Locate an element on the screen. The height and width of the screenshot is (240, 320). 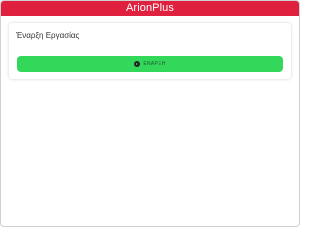
app-title-bar: ArionPlus is located at coordinates (150, 8).